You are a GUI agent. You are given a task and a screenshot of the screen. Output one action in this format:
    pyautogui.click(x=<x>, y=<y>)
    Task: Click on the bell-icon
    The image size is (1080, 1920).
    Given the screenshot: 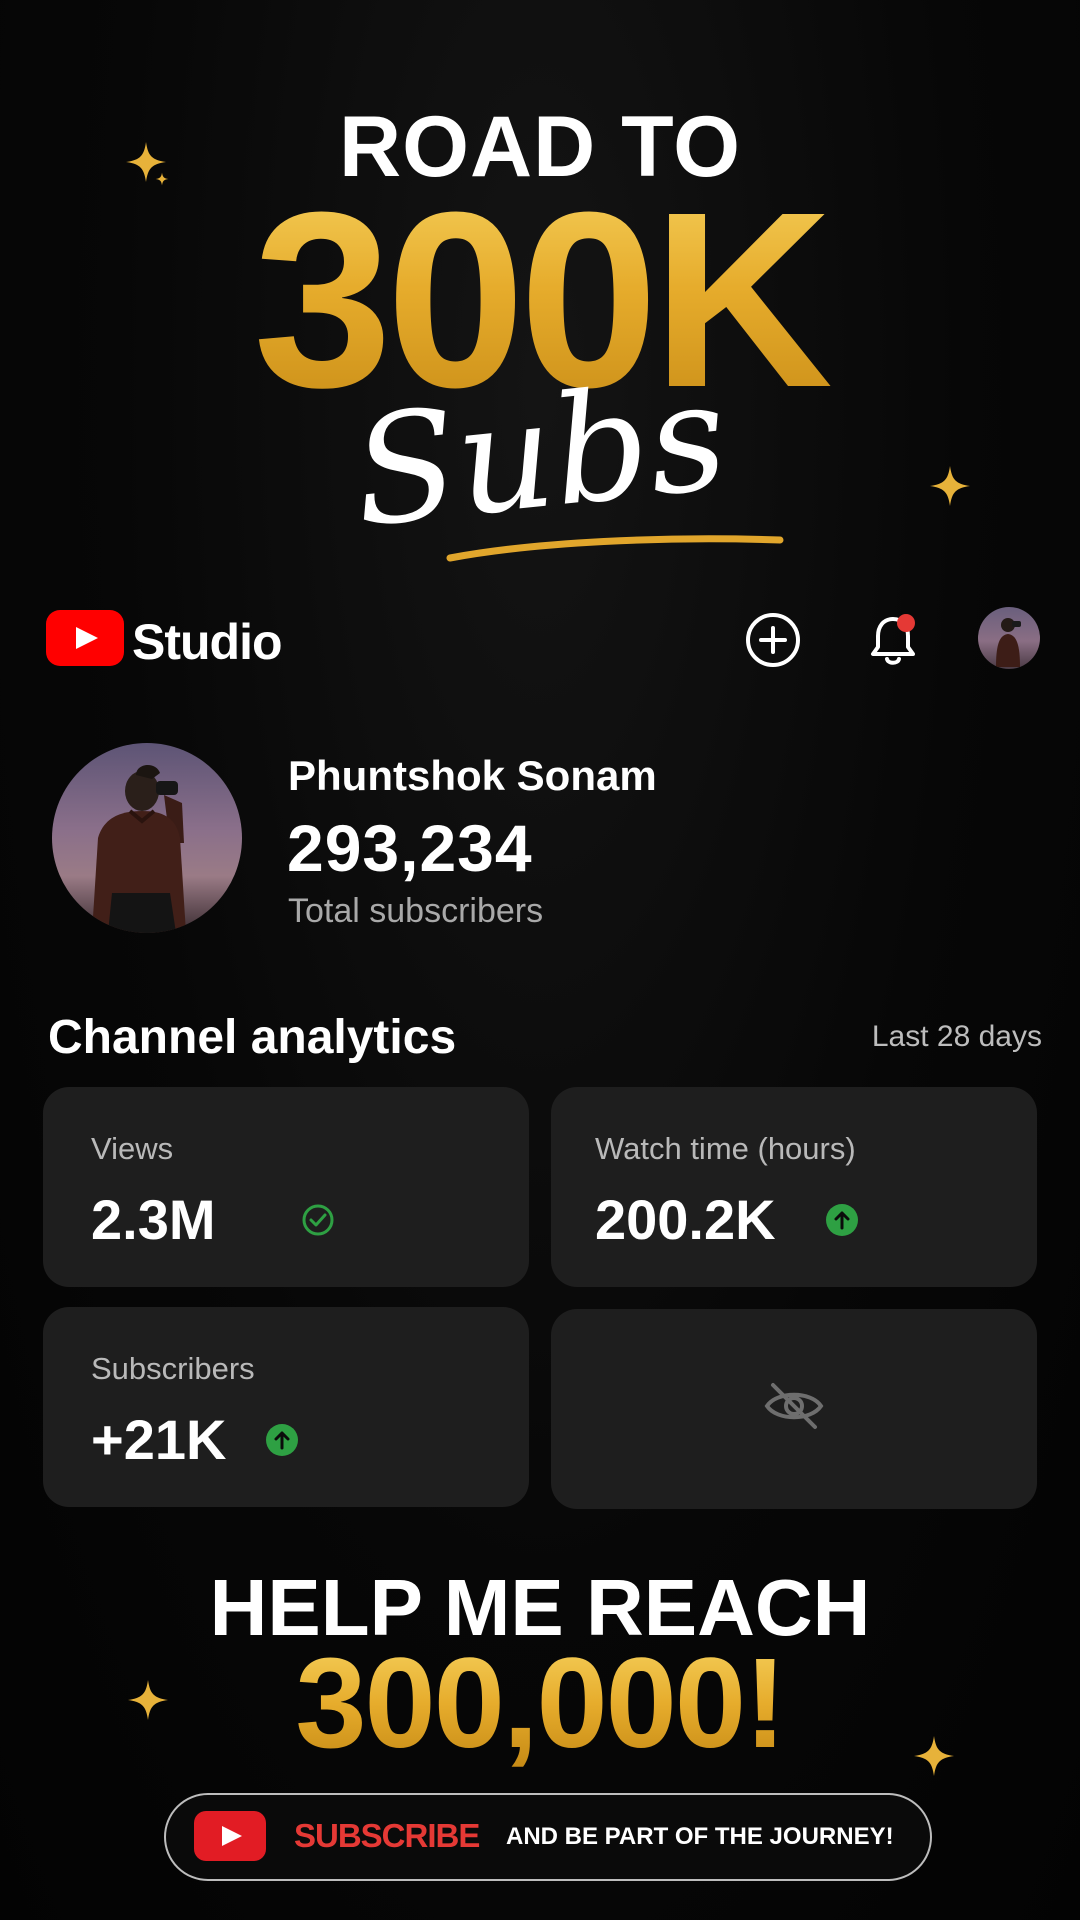 What is the action you would take?
    pyautogui.click(x=893, y=640)
    